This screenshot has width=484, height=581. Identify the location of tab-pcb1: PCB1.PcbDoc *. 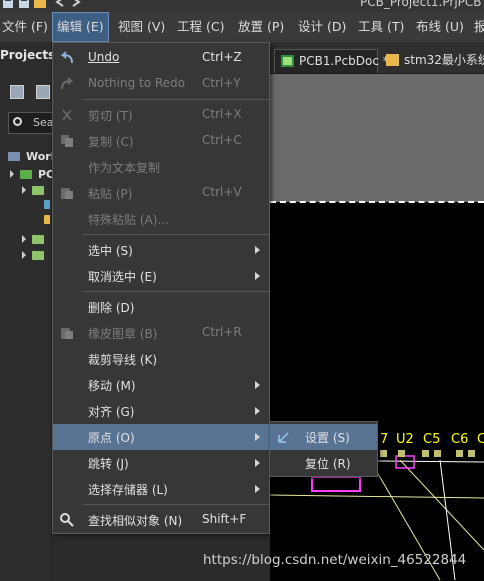
(331, 61).